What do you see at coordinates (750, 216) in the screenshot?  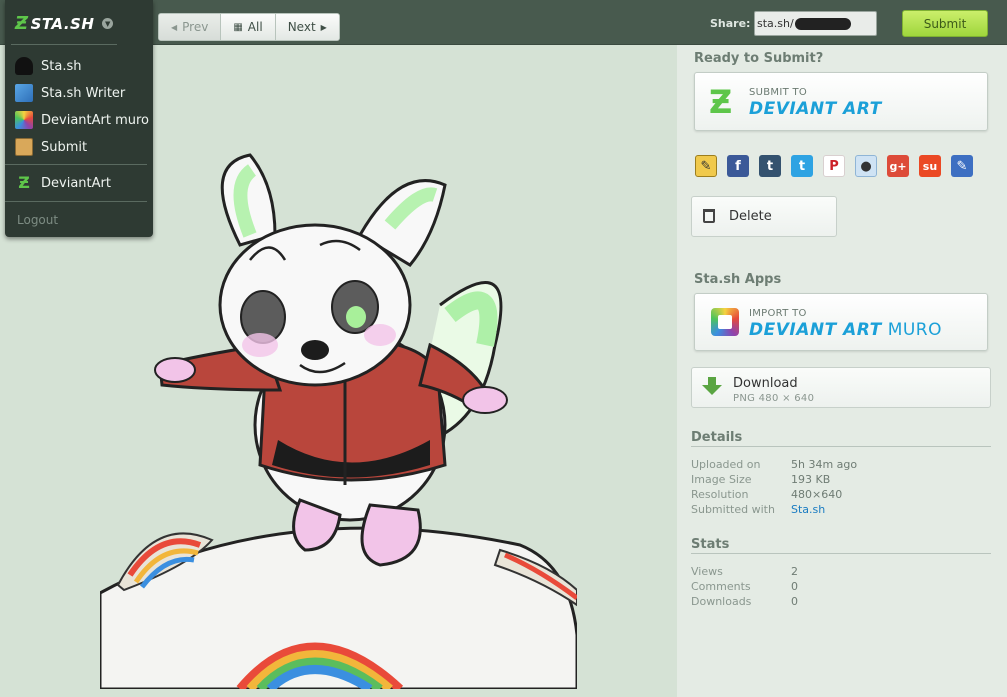 I see `delete-label: Delete` at bounding box center [750, 216].